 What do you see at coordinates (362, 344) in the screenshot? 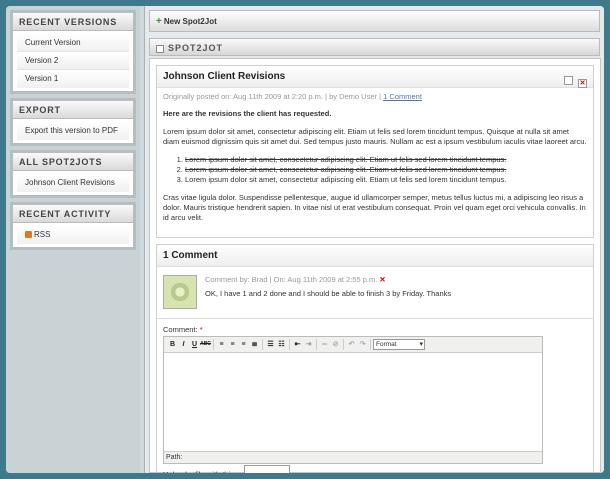
I see `redo-icon: ↷` at bounding box center [362, 344].